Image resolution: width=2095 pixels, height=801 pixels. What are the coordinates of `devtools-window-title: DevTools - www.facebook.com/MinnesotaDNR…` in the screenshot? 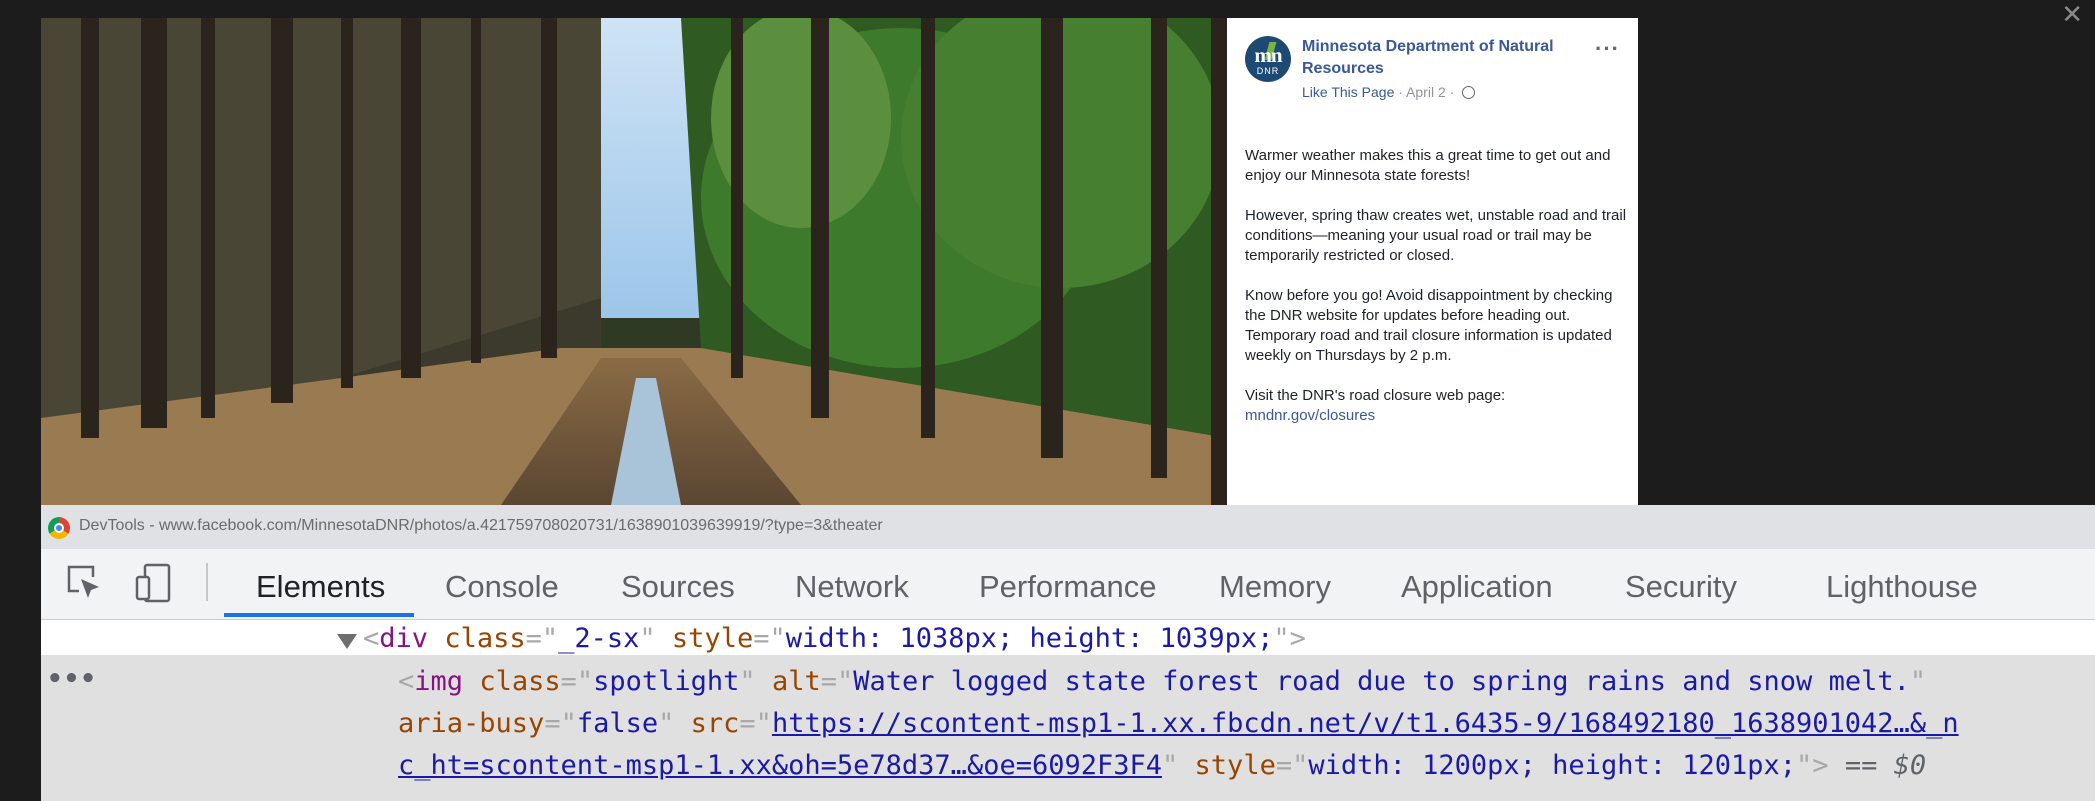 It's located at (481, 525).